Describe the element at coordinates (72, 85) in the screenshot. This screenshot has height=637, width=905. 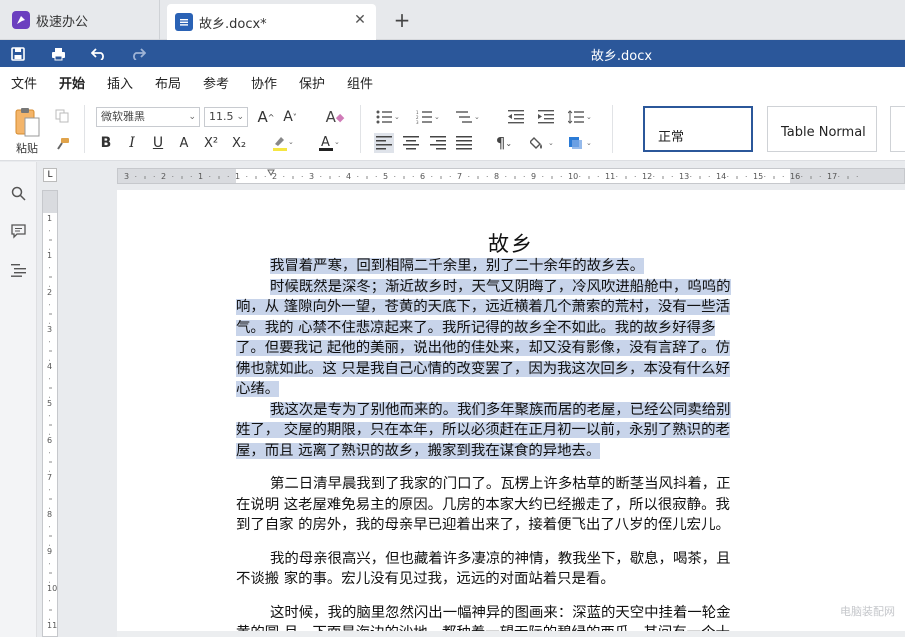
I see `menu-home: 开始` at that location.